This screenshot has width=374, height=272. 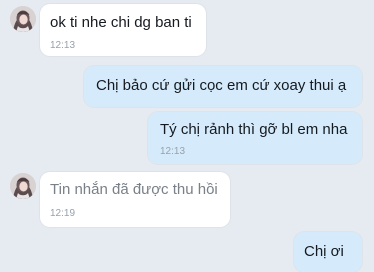 I want to click on message-text: Chị bảo cứ gửi cọc em cứ xoay thui ạ, so click(x=221, y=85).